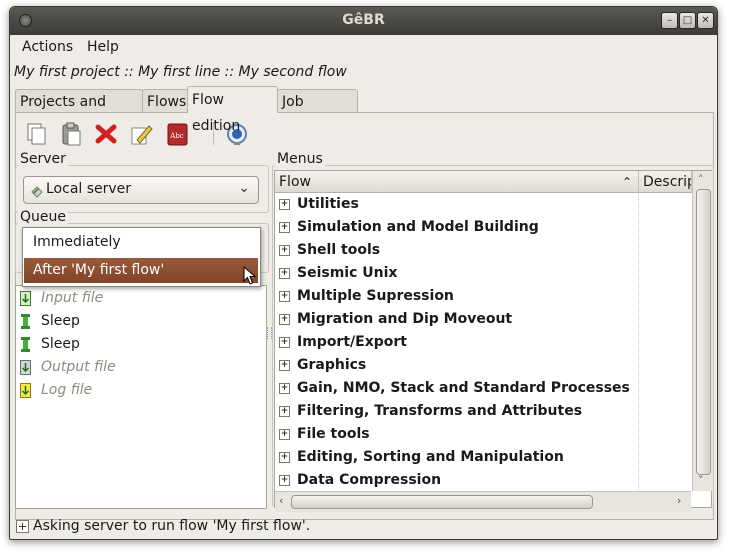 This screenshot has height=556, width=733. Describe the element at coordinates (36, 134) in the screenshot. I see `copy-icon` at that location.